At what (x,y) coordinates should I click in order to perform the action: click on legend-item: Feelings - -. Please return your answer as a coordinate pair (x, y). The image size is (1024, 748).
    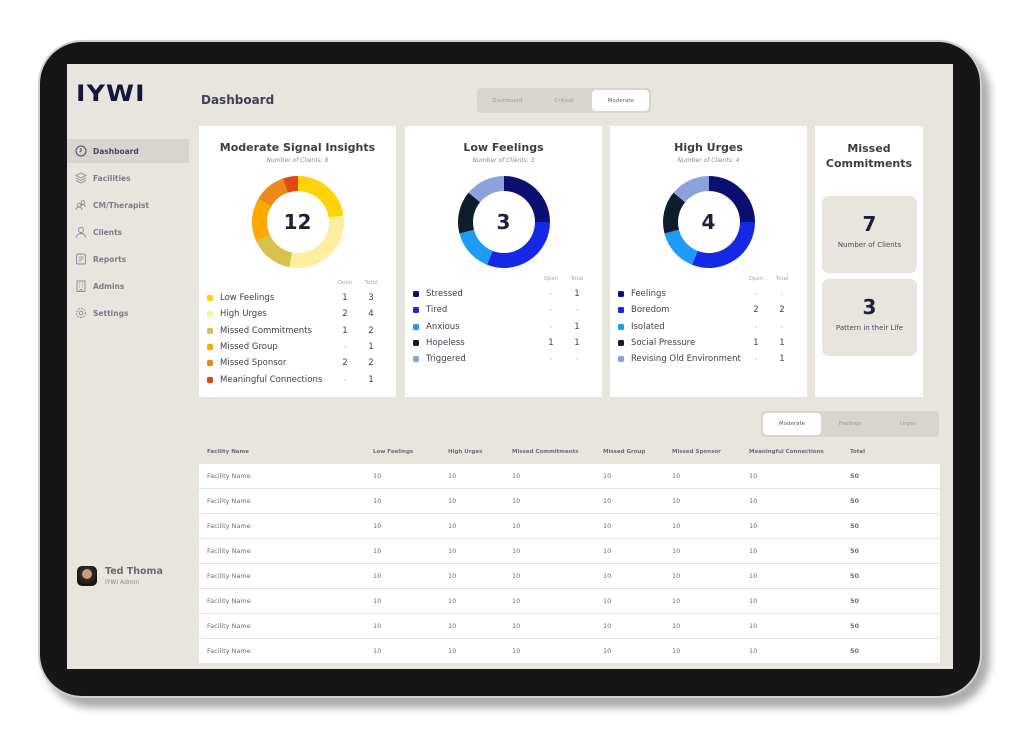
    Looking at the image, I should click on (706, 294).